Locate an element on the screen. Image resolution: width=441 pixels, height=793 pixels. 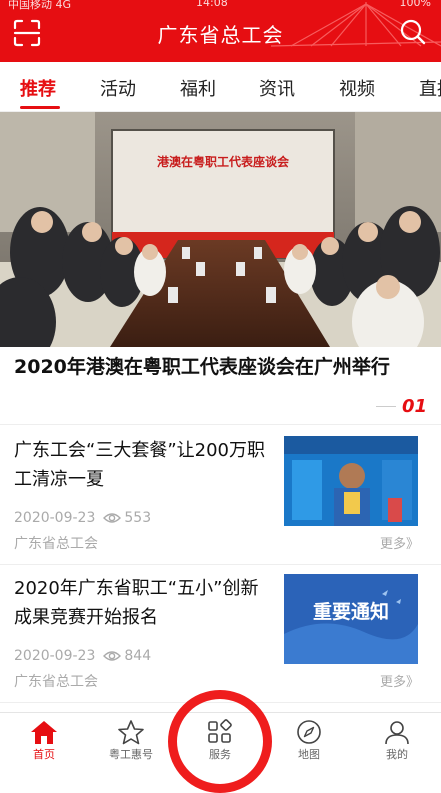
search-icon is located at coordinates (413, 32).